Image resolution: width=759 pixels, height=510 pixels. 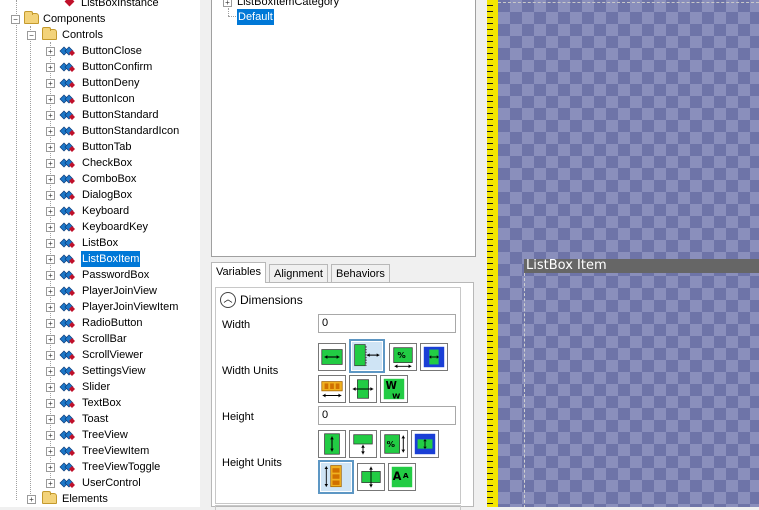 I want to click on height-units-relative-container-button, so click(x=363, y=444).